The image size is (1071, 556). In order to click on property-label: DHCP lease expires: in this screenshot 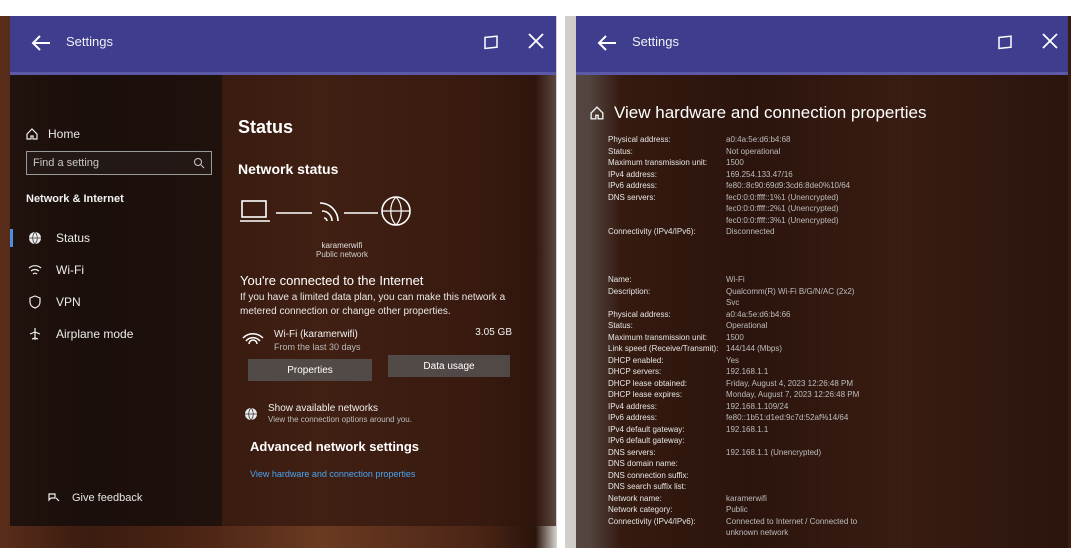, I will do `click(645, 394)`.